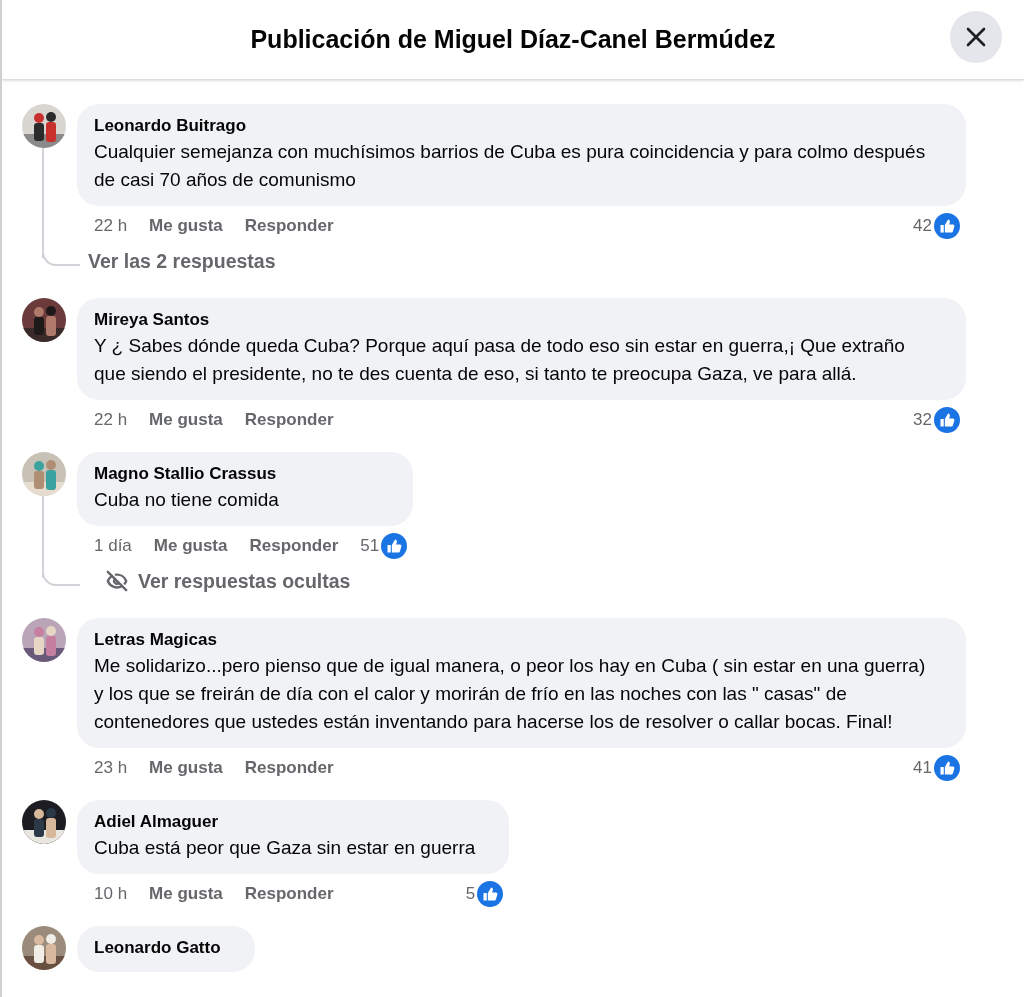  Describe the element at coordinates (470, 894) in the screenshot. I see `like-count: 5` at that location.